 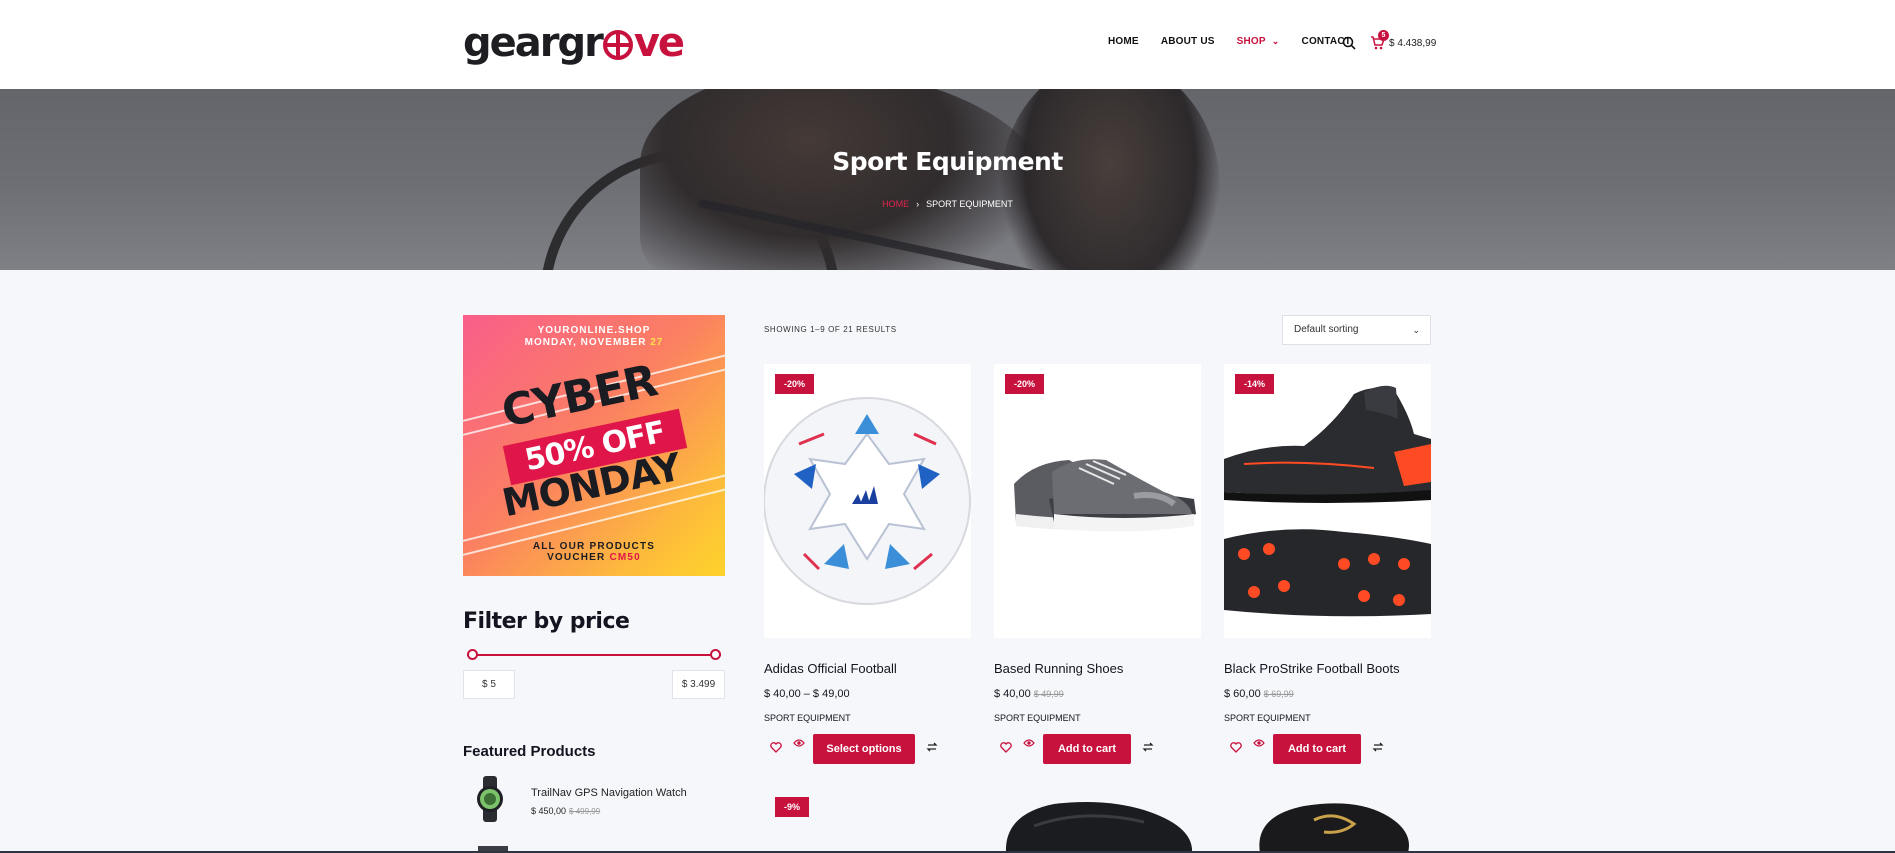 I want to click on product-price: $ 40,00 – $ 49,00, so click(x=808, y=694).